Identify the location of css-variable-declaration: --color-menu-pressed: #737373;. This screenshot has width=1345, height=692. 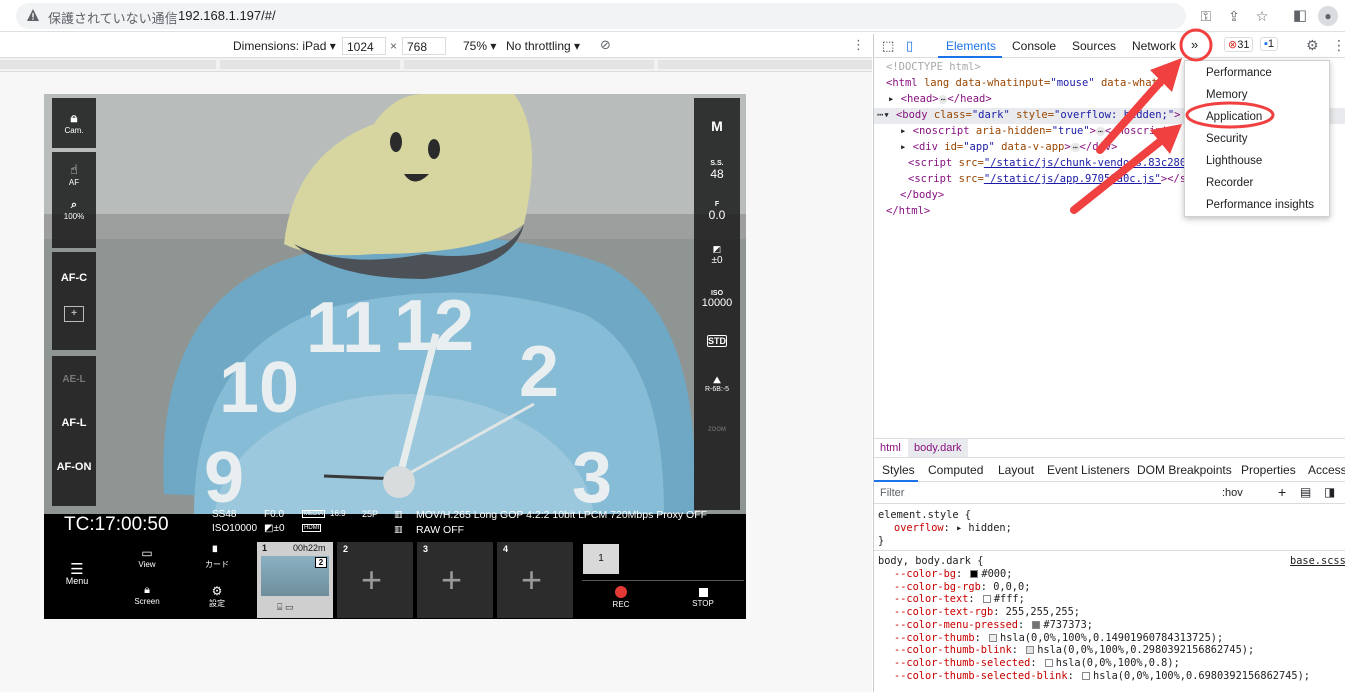
(993, 625).